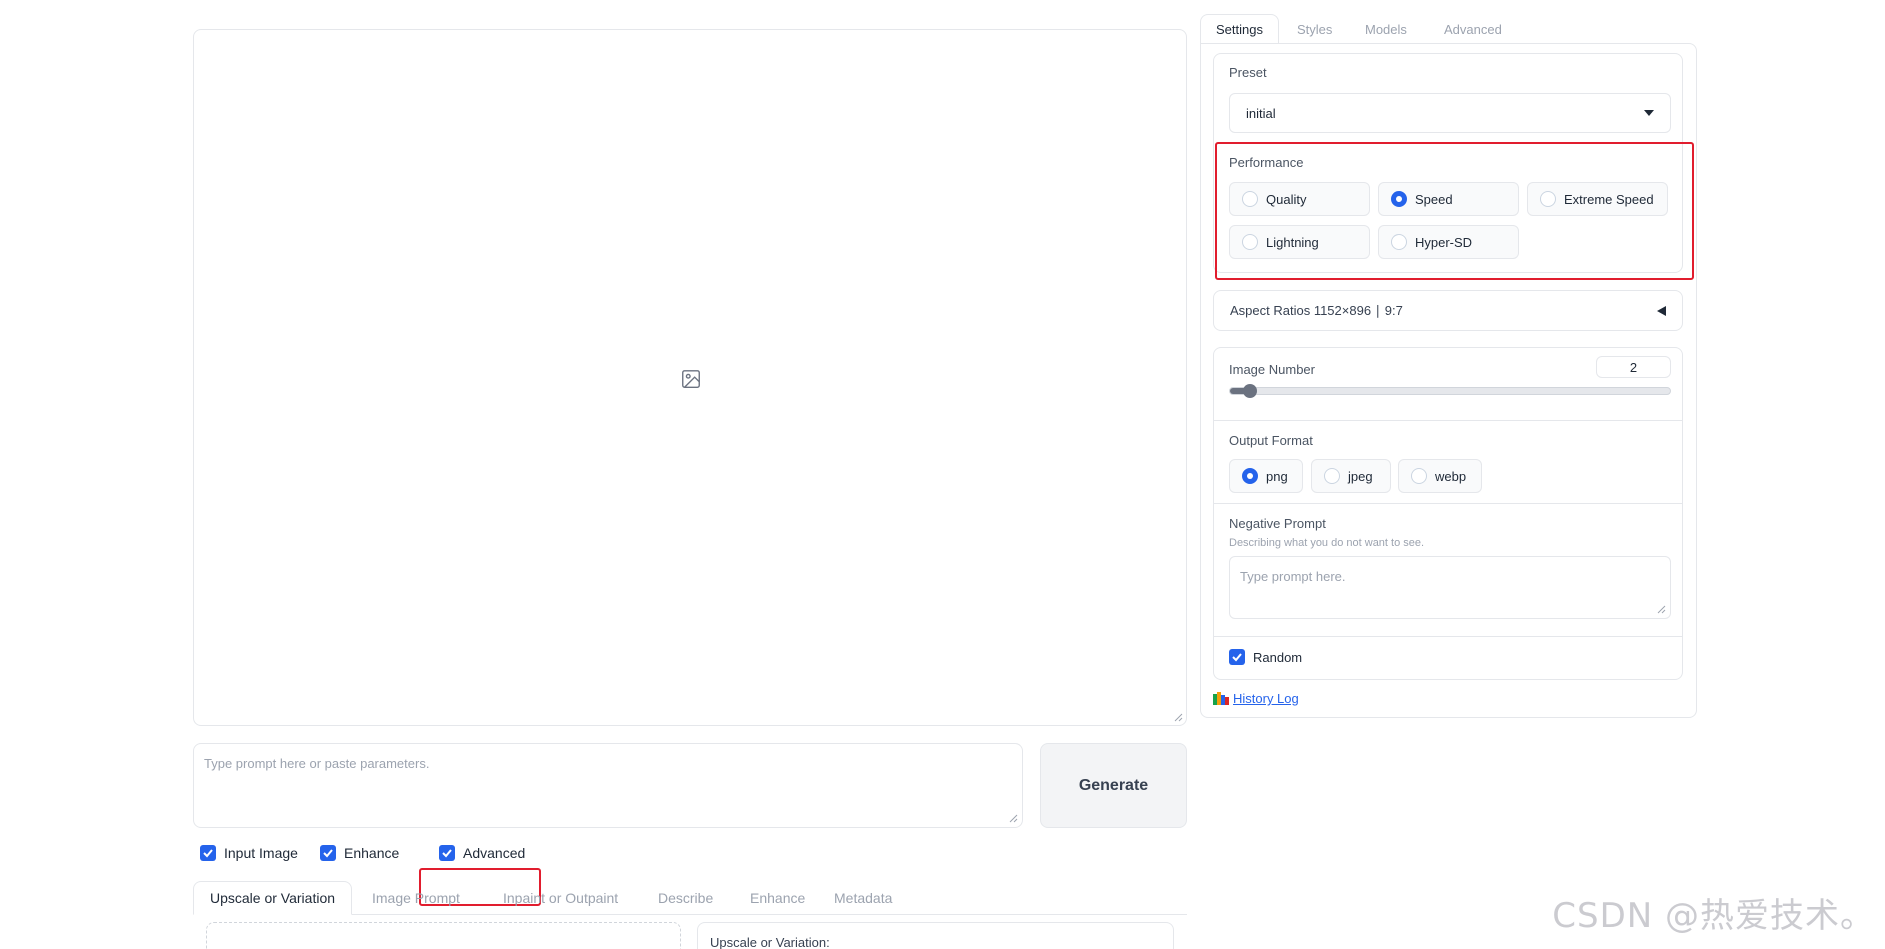 The height and width of the screenshot is (949, 1885). What do you see at coordinates (1649, 113) in the screenshot?
I see `caret-down-icon` at bounding box center [1649, 113].